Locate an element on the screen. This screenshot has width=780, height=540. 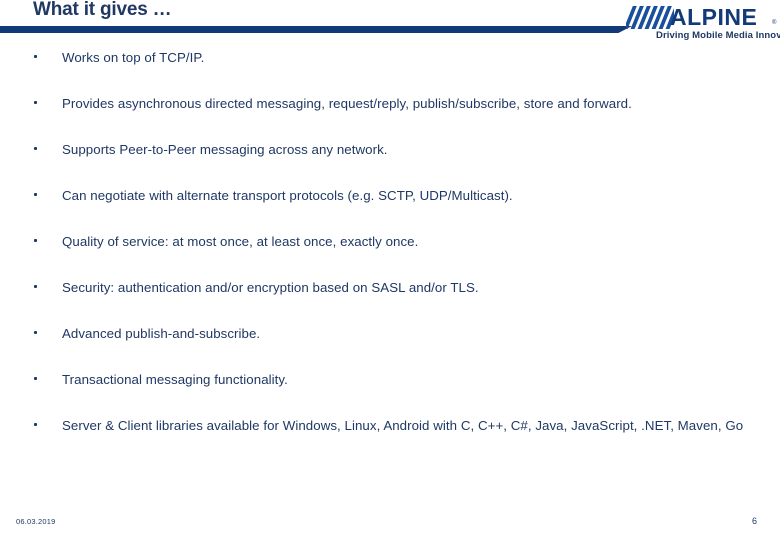
logo-stripes-icon is located at coordinates (650, 17).